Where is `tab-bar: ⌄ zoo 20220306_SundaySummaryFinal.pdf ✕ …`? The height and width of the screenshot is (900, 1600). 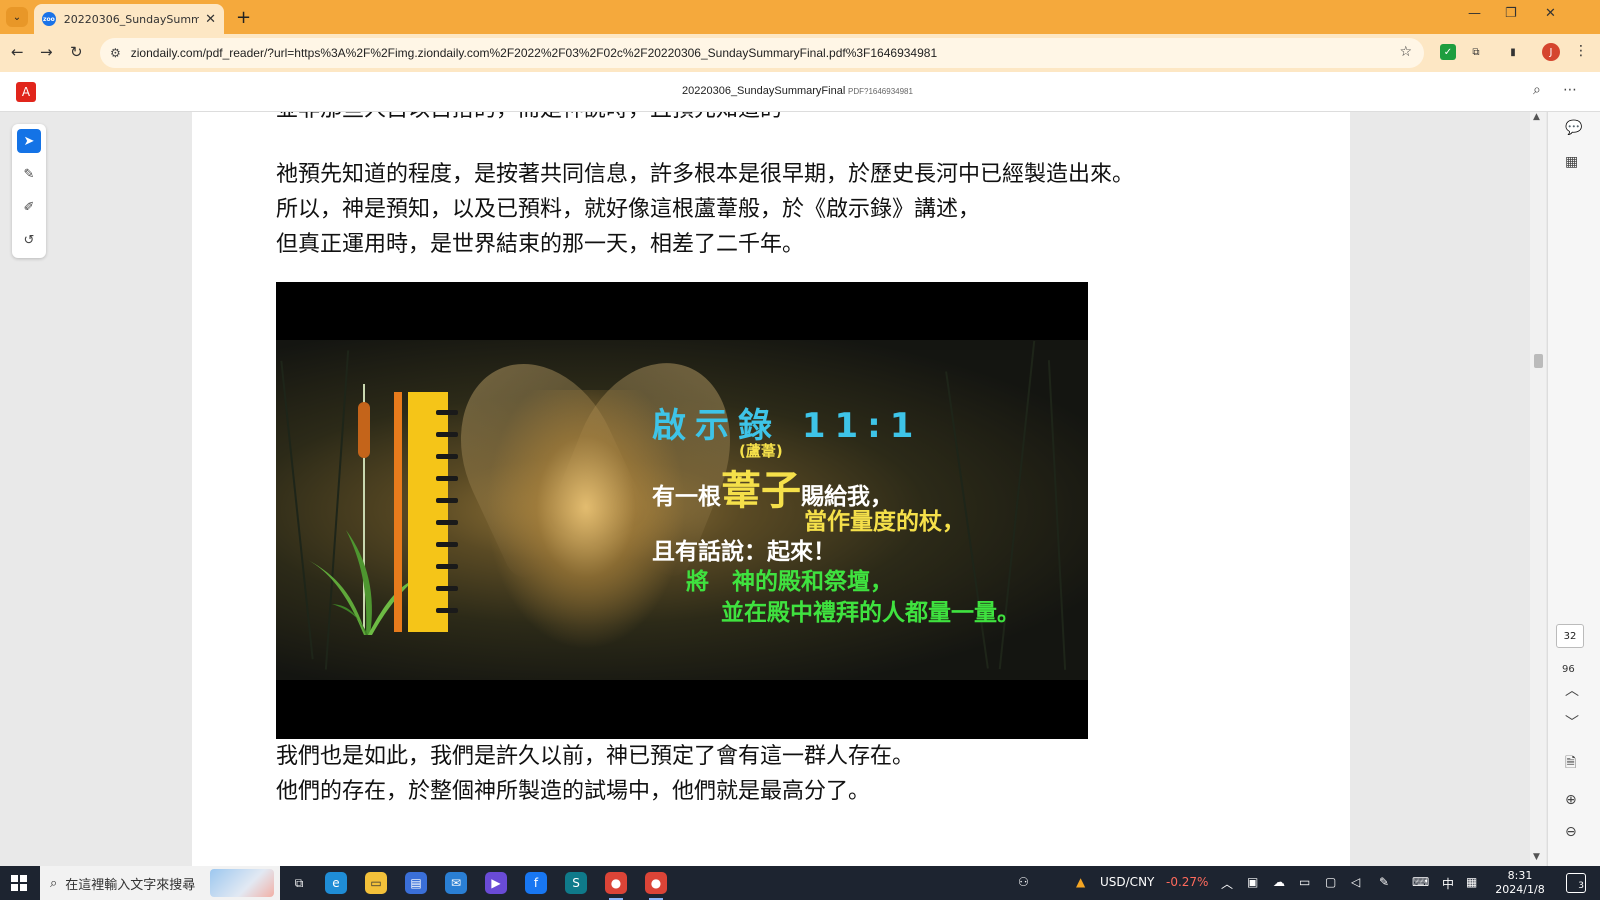
tab-bar: ⌄ zoo 20220306_SundaySummaryFinal.pdf ✕ … is located at coordinates (800, 17).